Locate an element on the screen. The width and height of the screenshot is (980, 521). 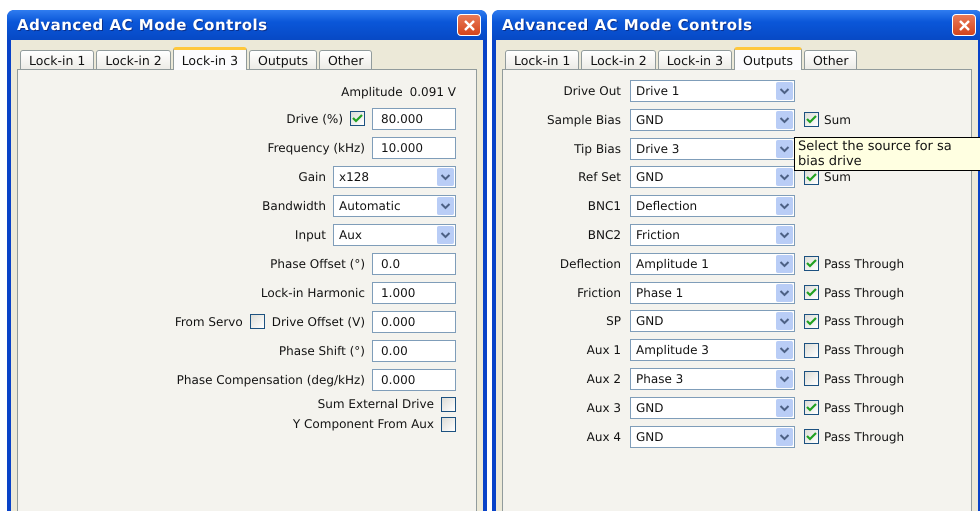
tooltip: Select the source for sa bias drive is located at coordinates (887, 154).